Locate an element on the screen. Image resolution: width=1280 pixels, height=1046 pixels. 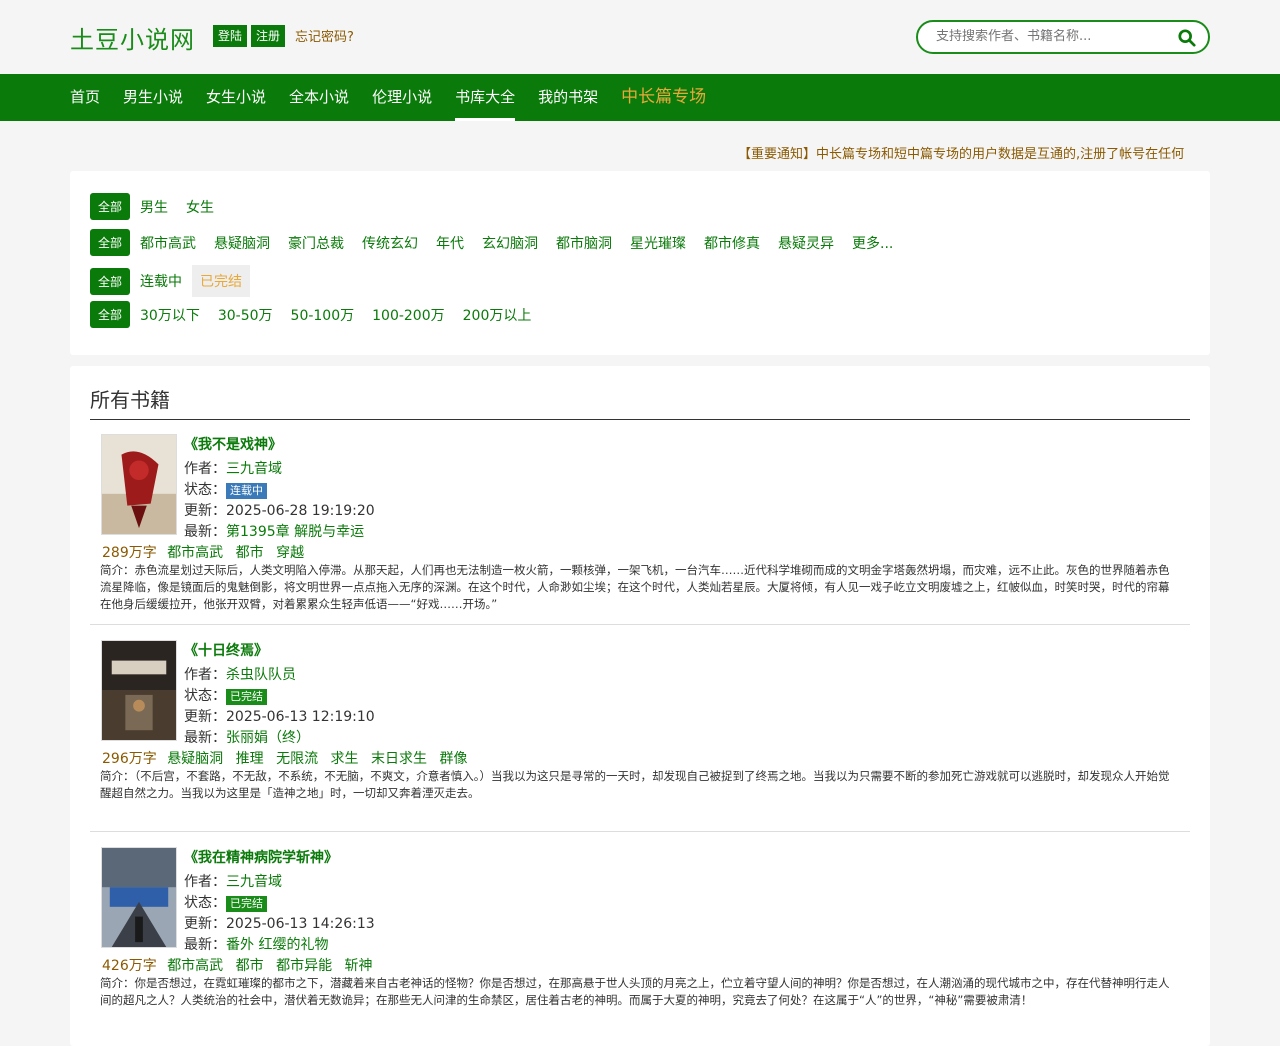
book-tag: 末日求生 is located at coordinates (399, 759).